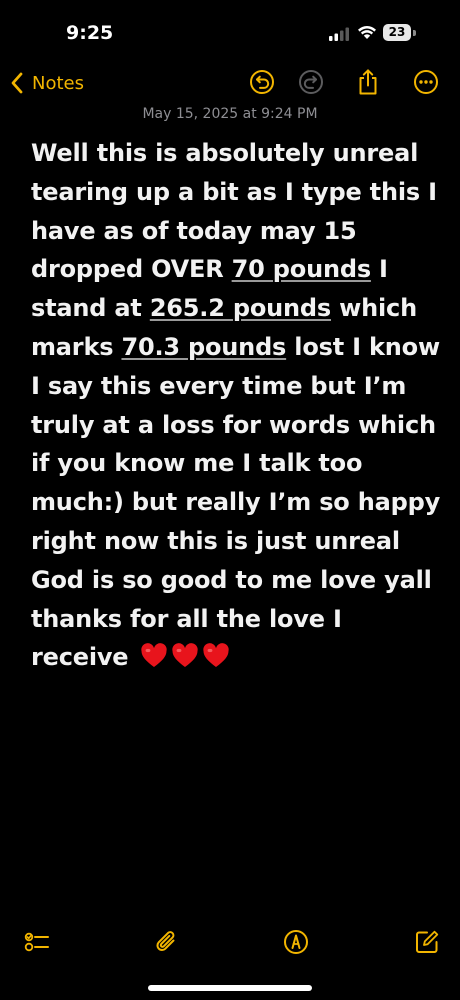  I want to click on unit-conversion-link: 70 pounds, so click(301, 269).